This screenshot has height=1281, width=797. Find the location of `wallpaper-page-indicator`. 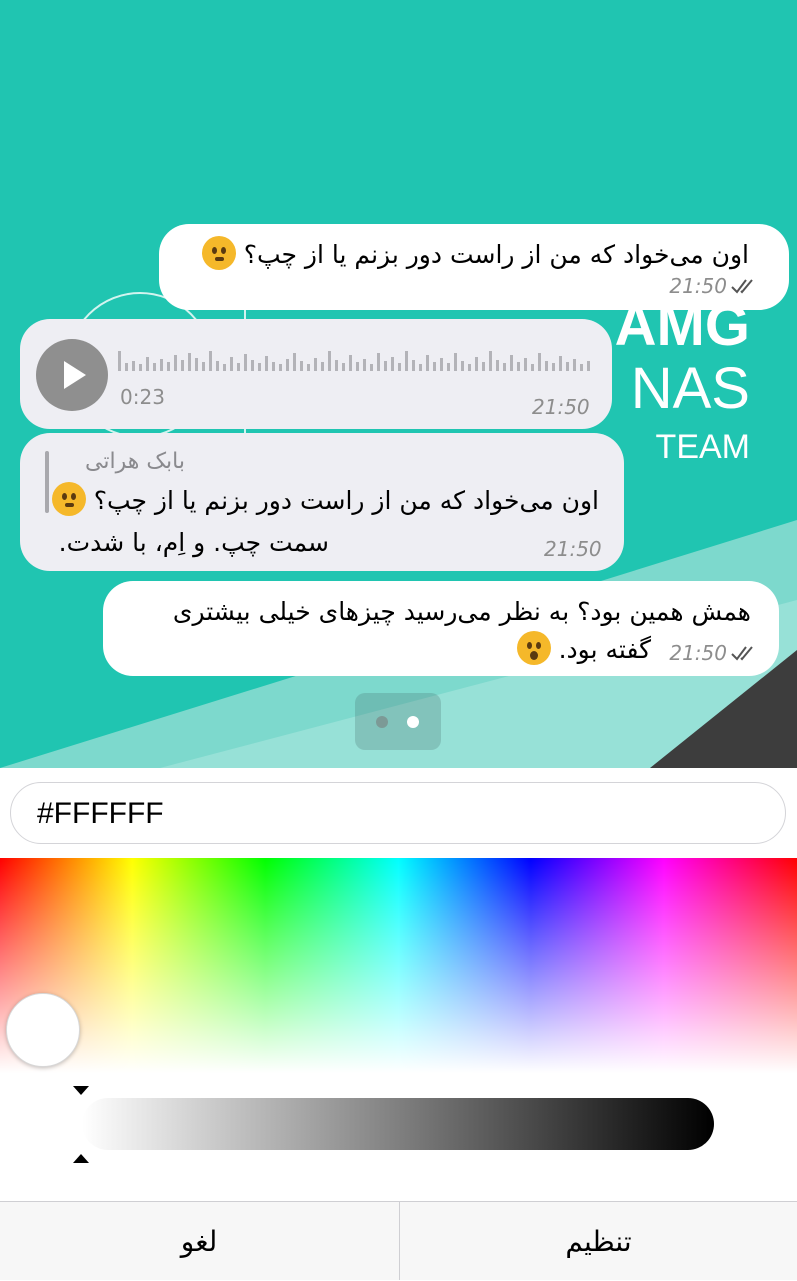

wallpaper-page-indicator is located at coordinates (398, 721).